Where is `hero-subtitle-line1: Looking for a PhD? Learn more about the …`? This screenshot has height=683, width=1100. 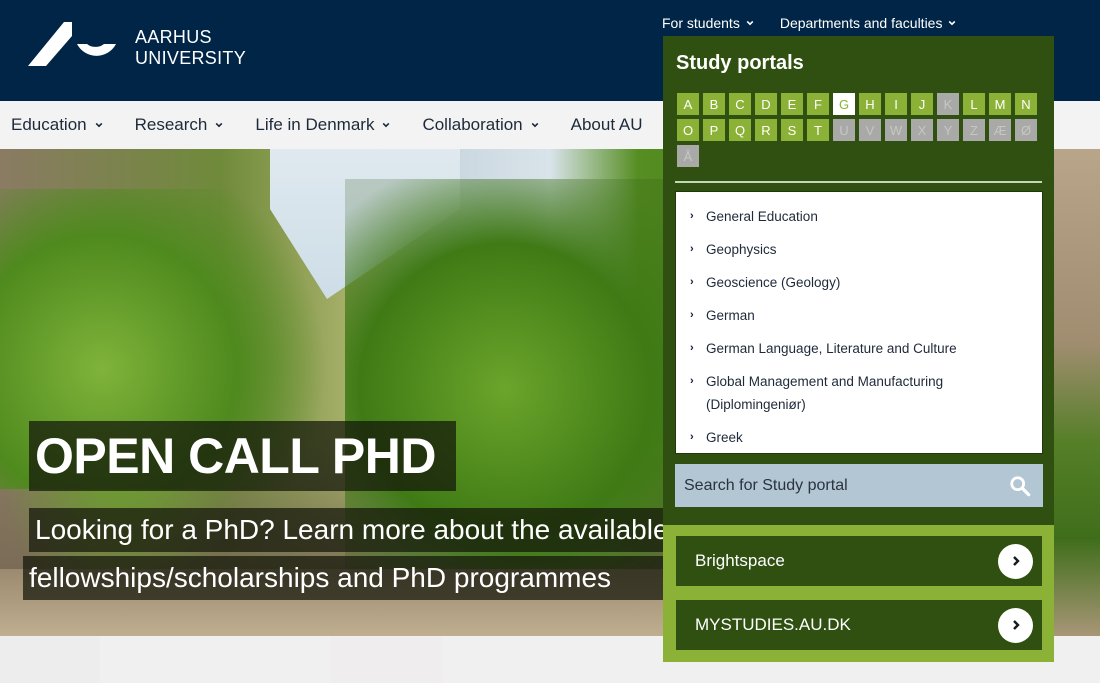 hero-subtitle-line1: Looking for a PhD? Learn more about the … is located at coordinates (349, 530).